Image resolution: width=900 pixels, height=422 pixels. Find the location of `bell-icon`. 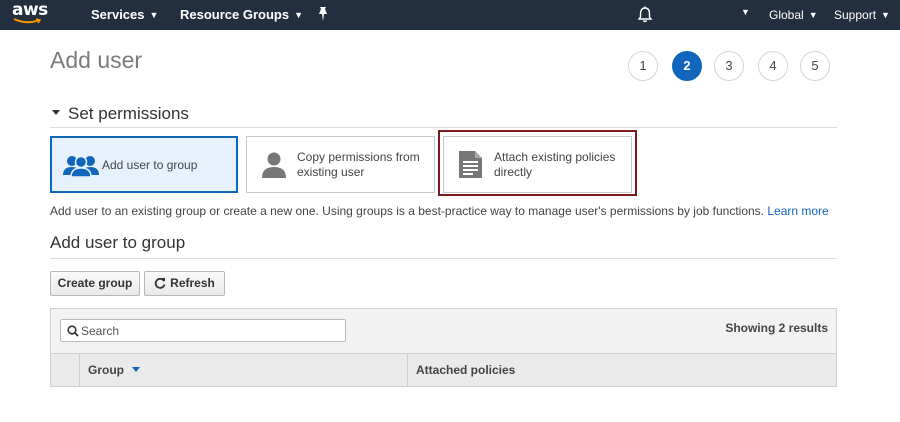

bell-icon is located at coordinates (645, 14).